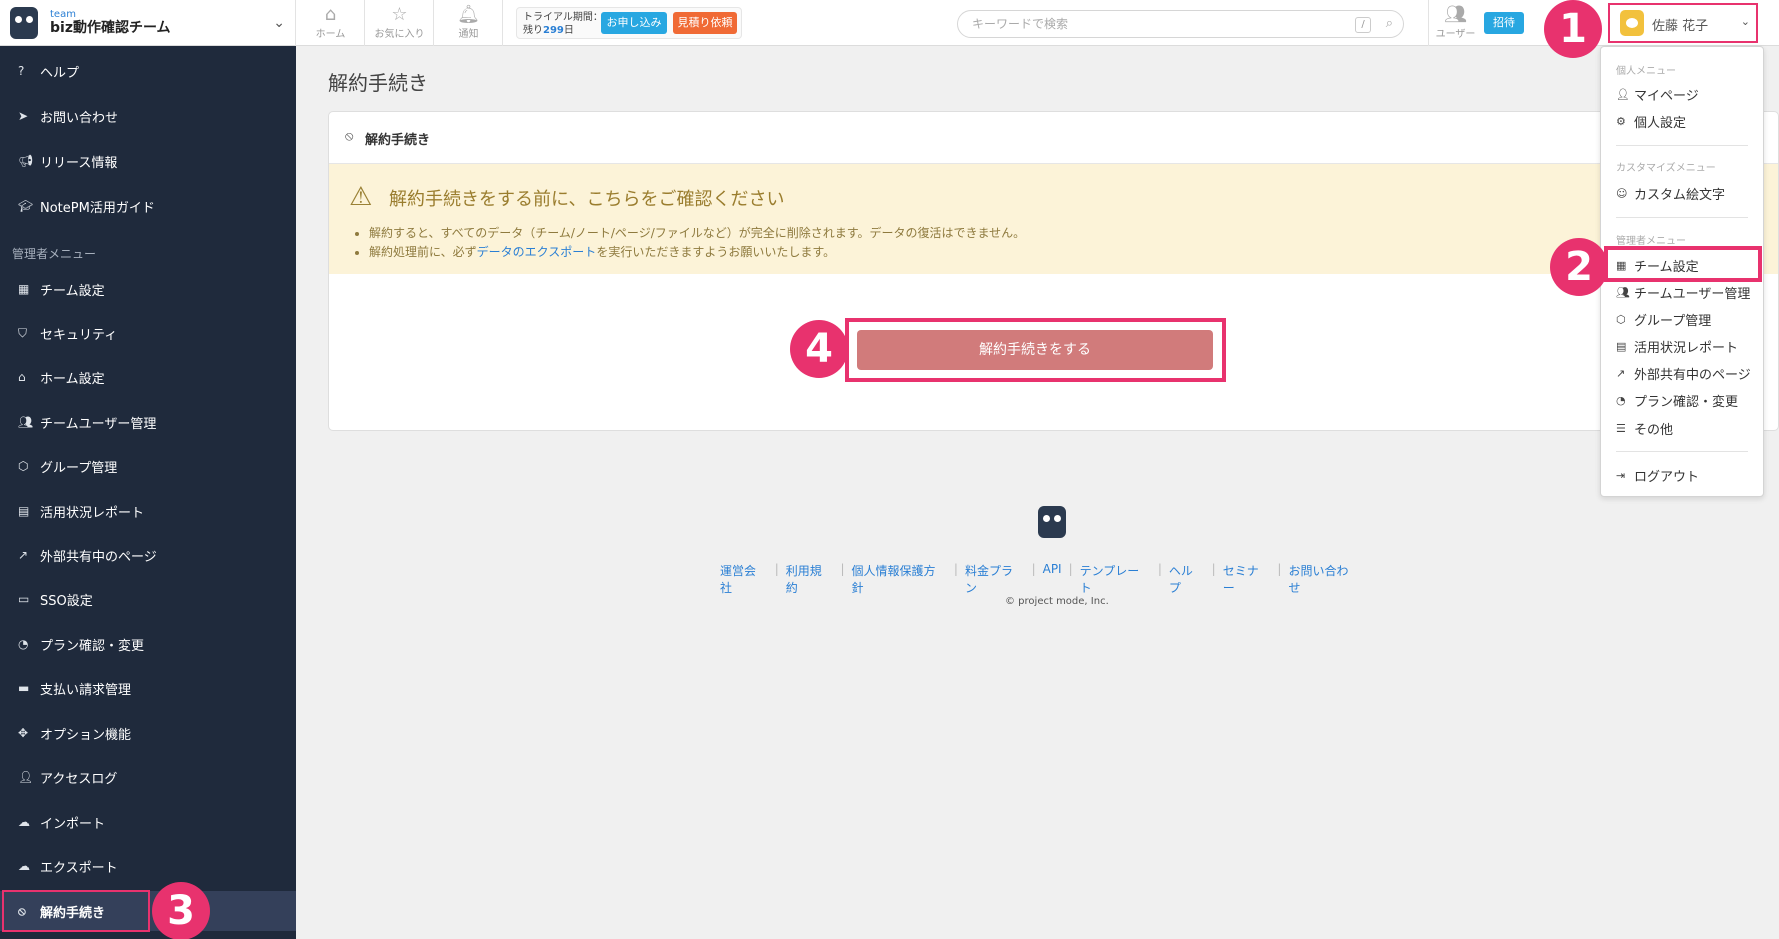 This screenshot has width=1779, height=939. I want to click on team-switcher: team biz動作確認チーム ⌄, so click(148, 23).